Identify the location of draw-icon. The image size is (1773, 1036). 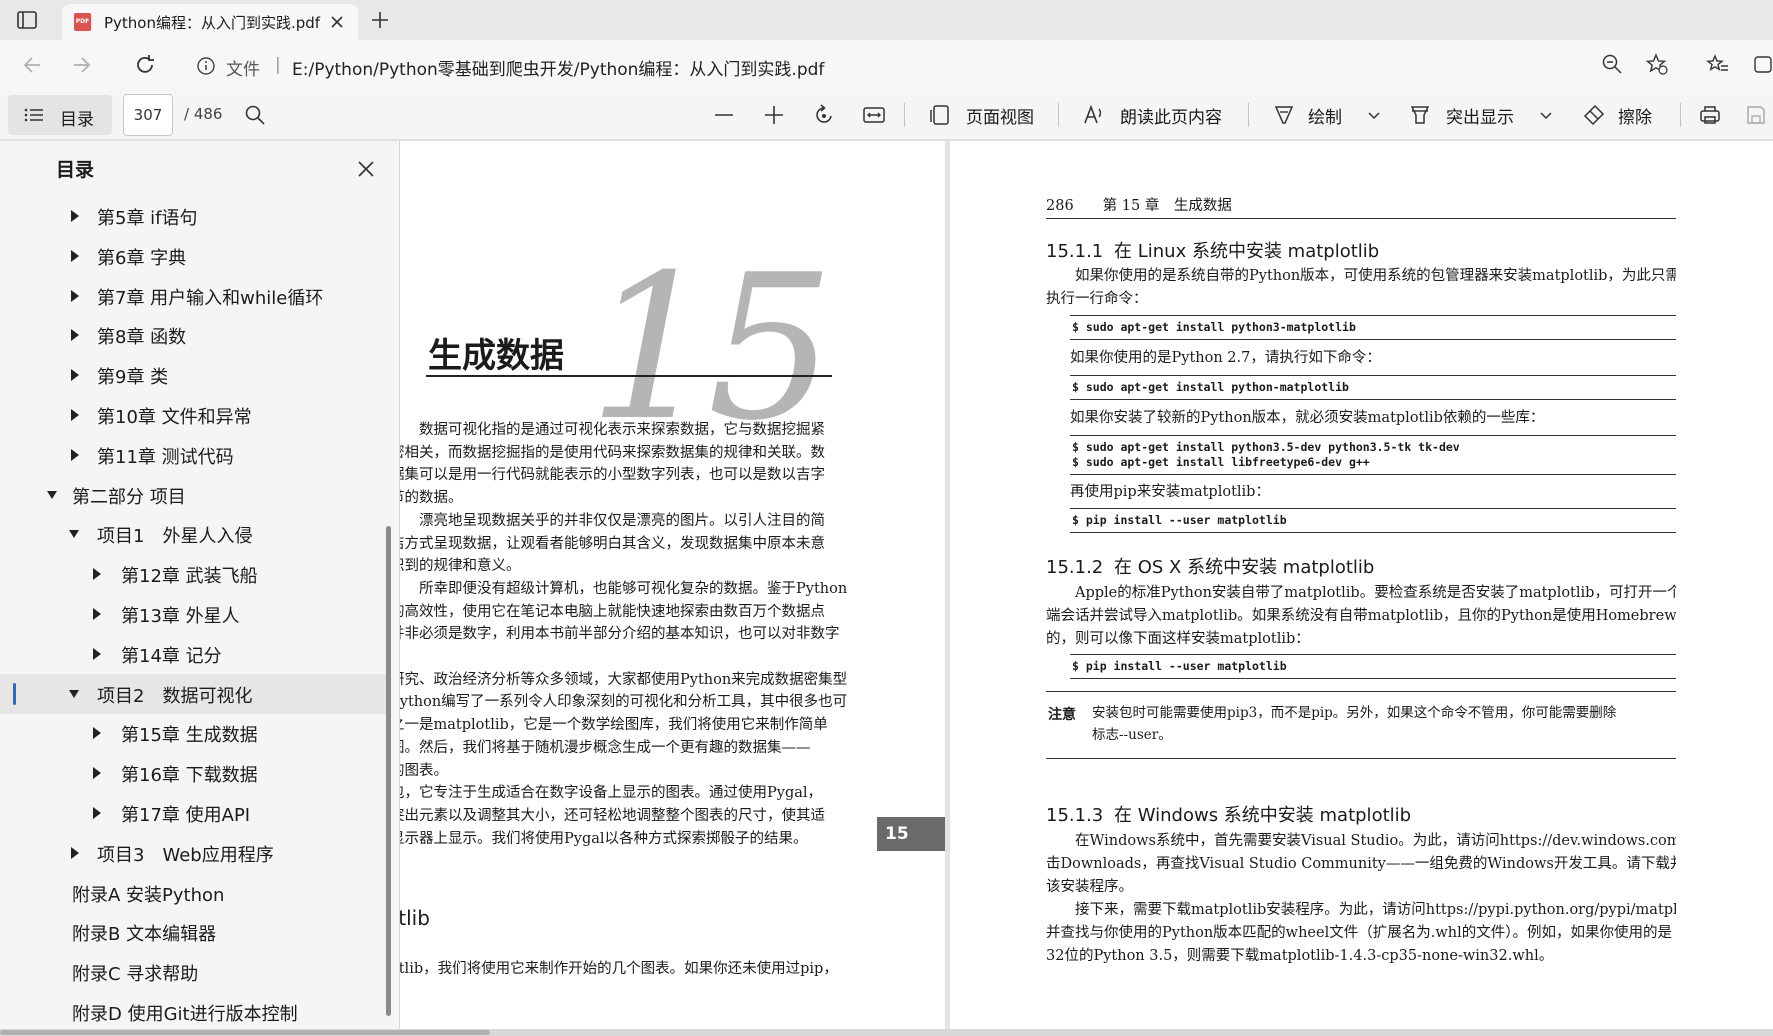
(1284, 115).